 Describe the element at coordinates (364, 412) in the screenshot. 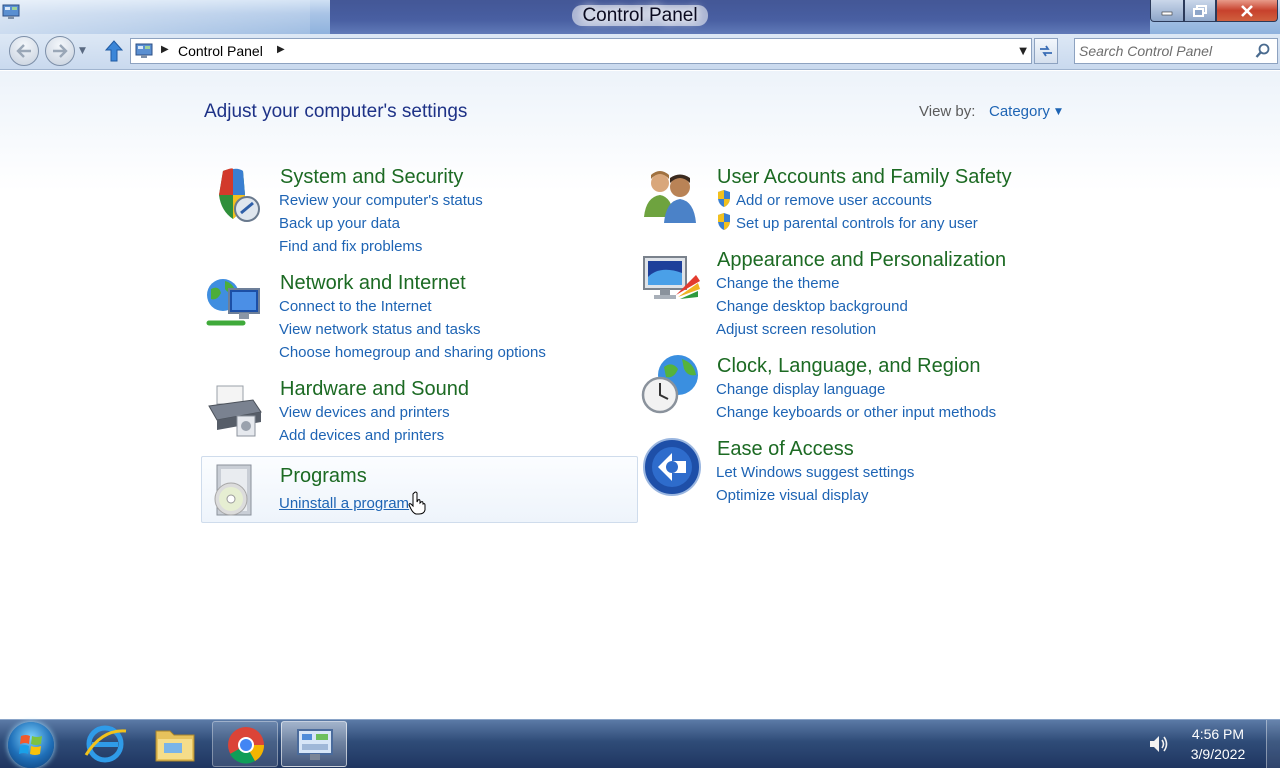

I see `link-view-devices-printers: View devices and printers` at that location.